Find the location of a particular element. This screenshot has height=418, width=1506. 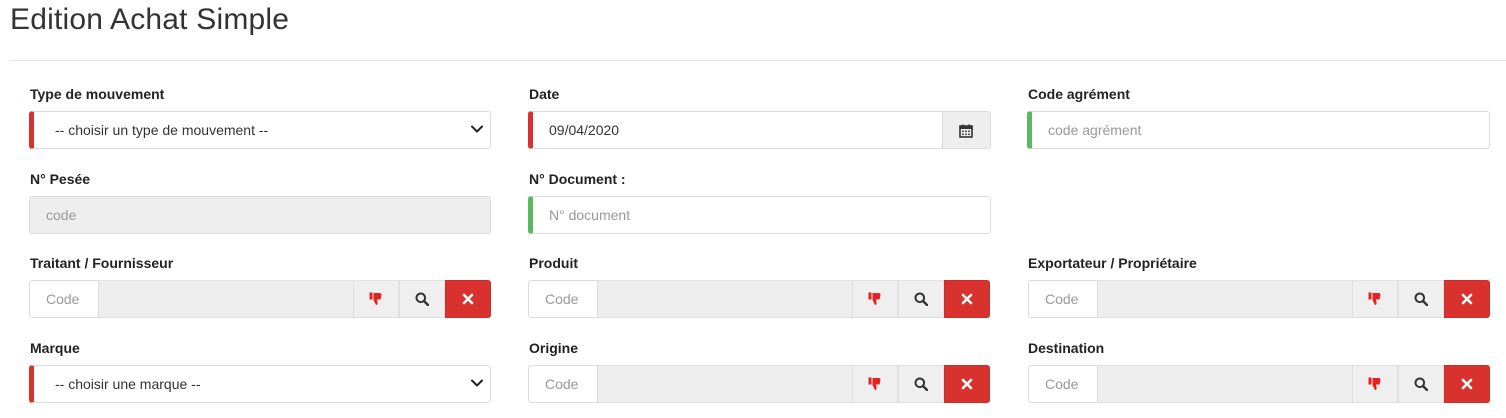

exportateur-status-button is located at coordinates (1375, 299).